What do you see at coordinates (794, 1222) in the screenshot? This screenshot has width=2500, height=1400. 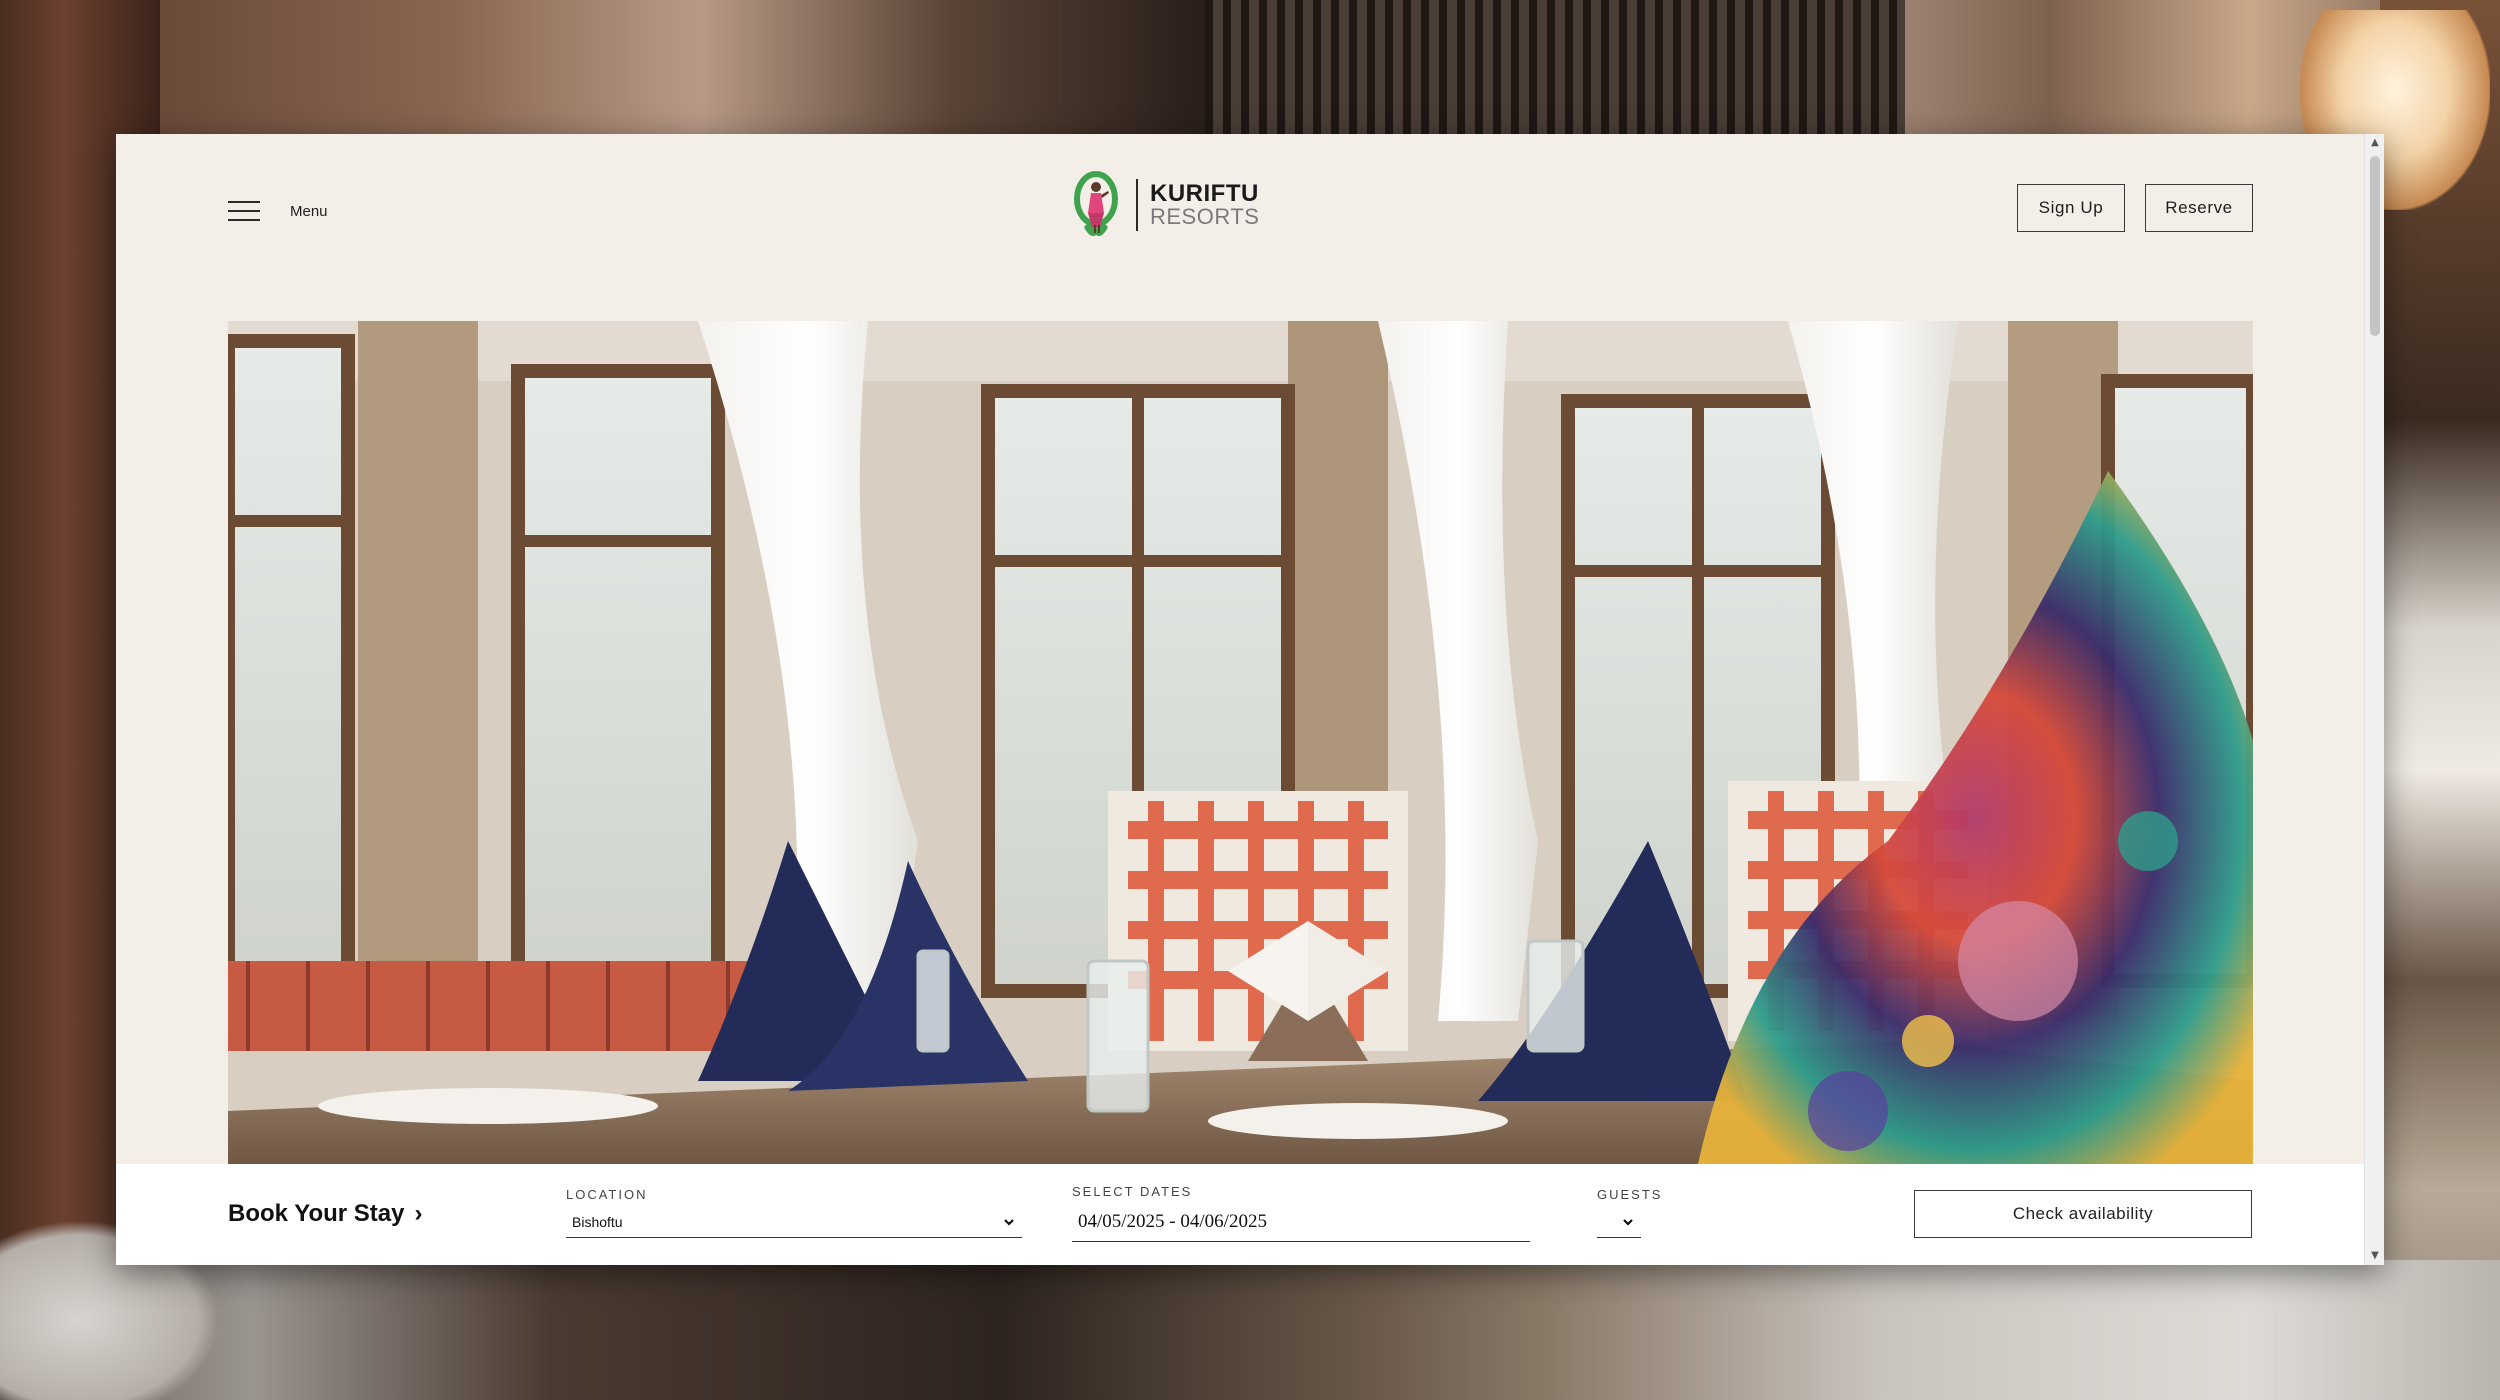 I see `location-select: Bishoftu` at bounding box center [794, 1222].